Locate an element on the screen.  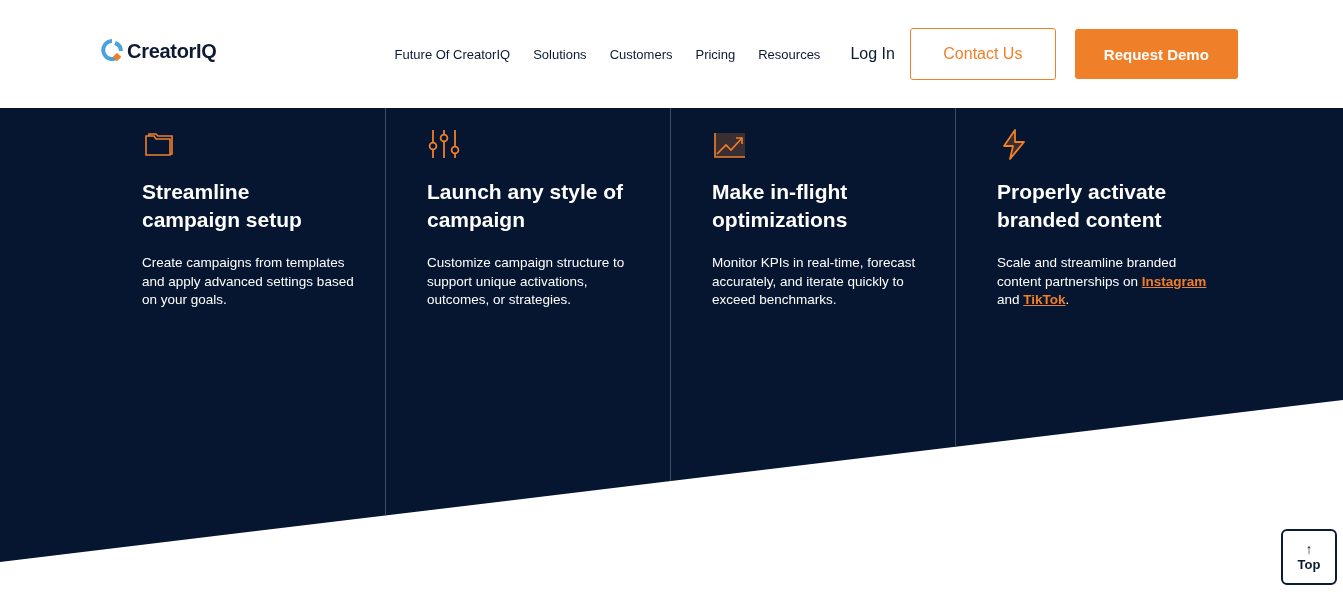
feature-description: Customize campaign structure to support unique activations, outcomes, or strategies. is located at coordinates (526, 281).